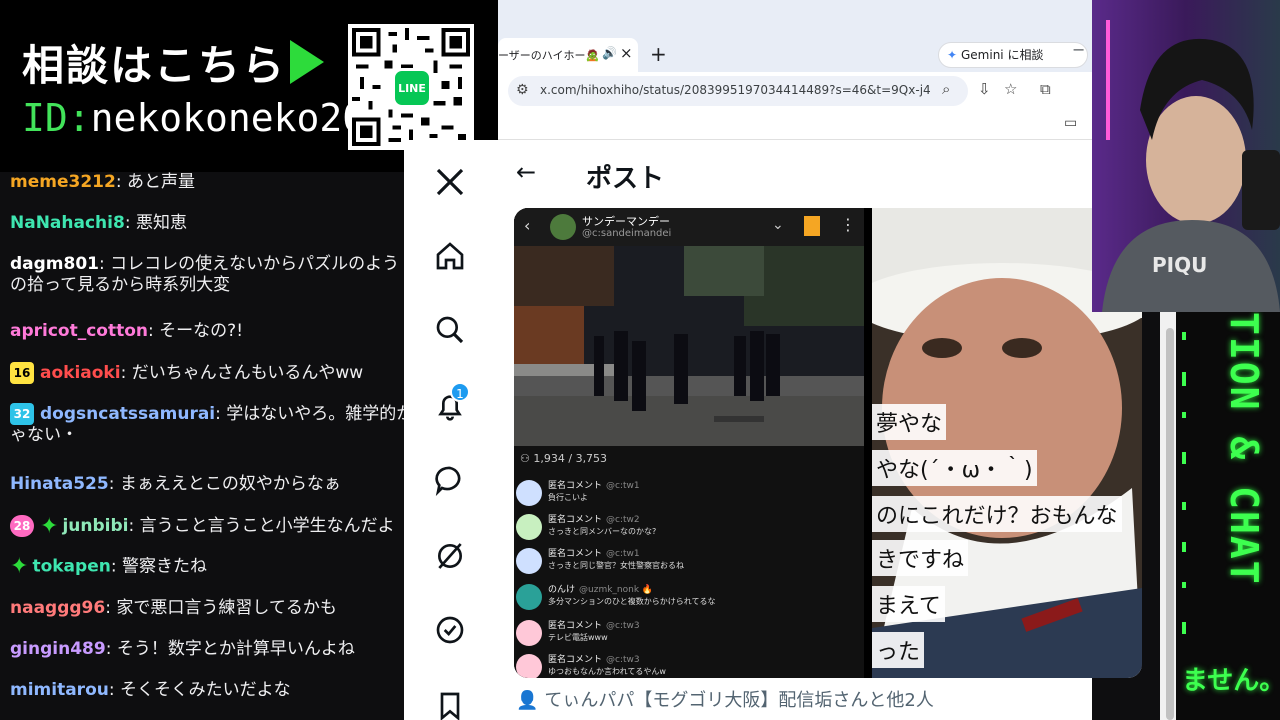 This screenshot has width=1280, height=720. What do you see at coordinates (57, 608) in the screenshot?
I see `chat-username: naaggg96` at bounding box center [57, 608].